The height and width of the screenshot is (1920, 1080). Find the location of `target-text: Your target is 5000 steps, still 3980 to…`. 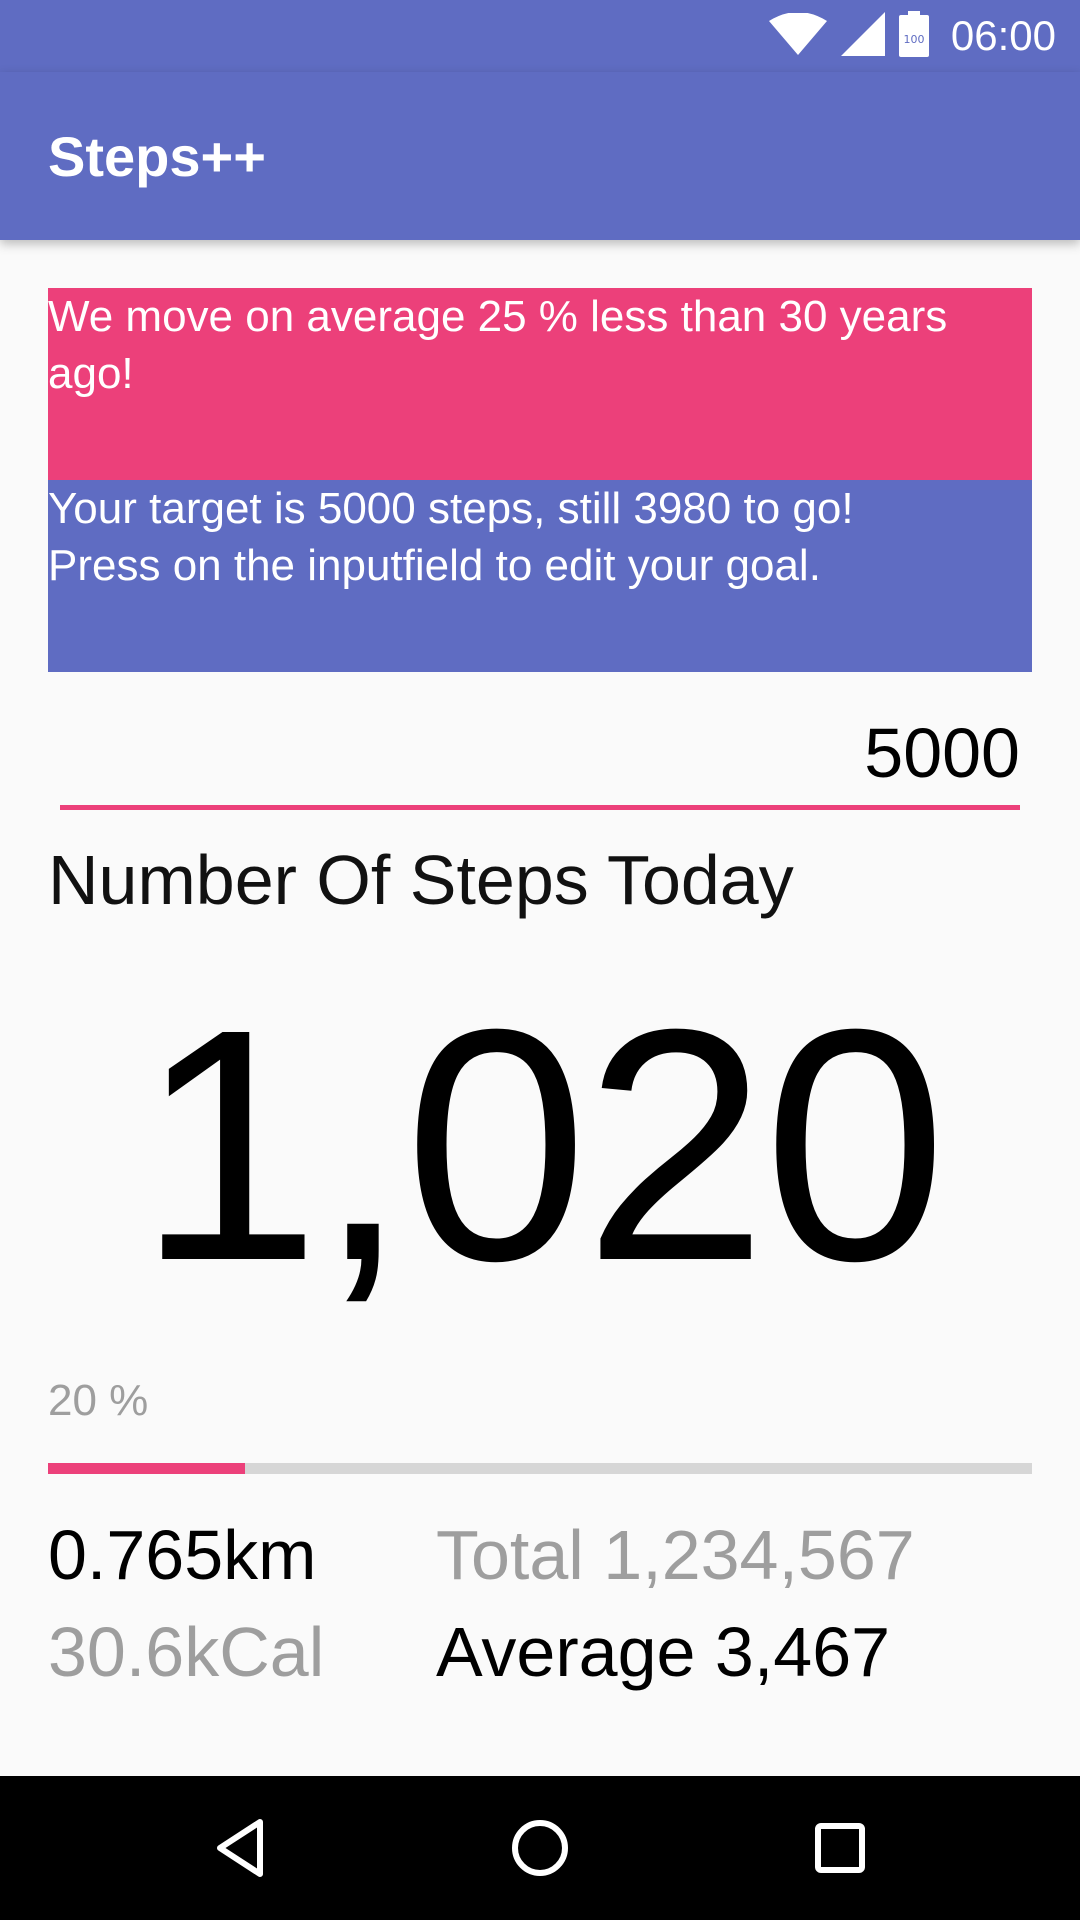

target-text: Your target is 5000 steps, still 3980 to… is located at coordinates (451, 537).